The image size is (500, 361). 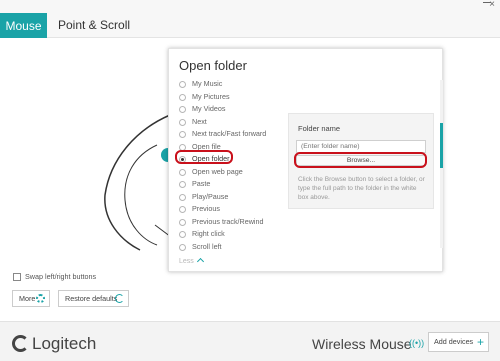 I want to click on less-toggle: Less, so click(x=191, y=261).